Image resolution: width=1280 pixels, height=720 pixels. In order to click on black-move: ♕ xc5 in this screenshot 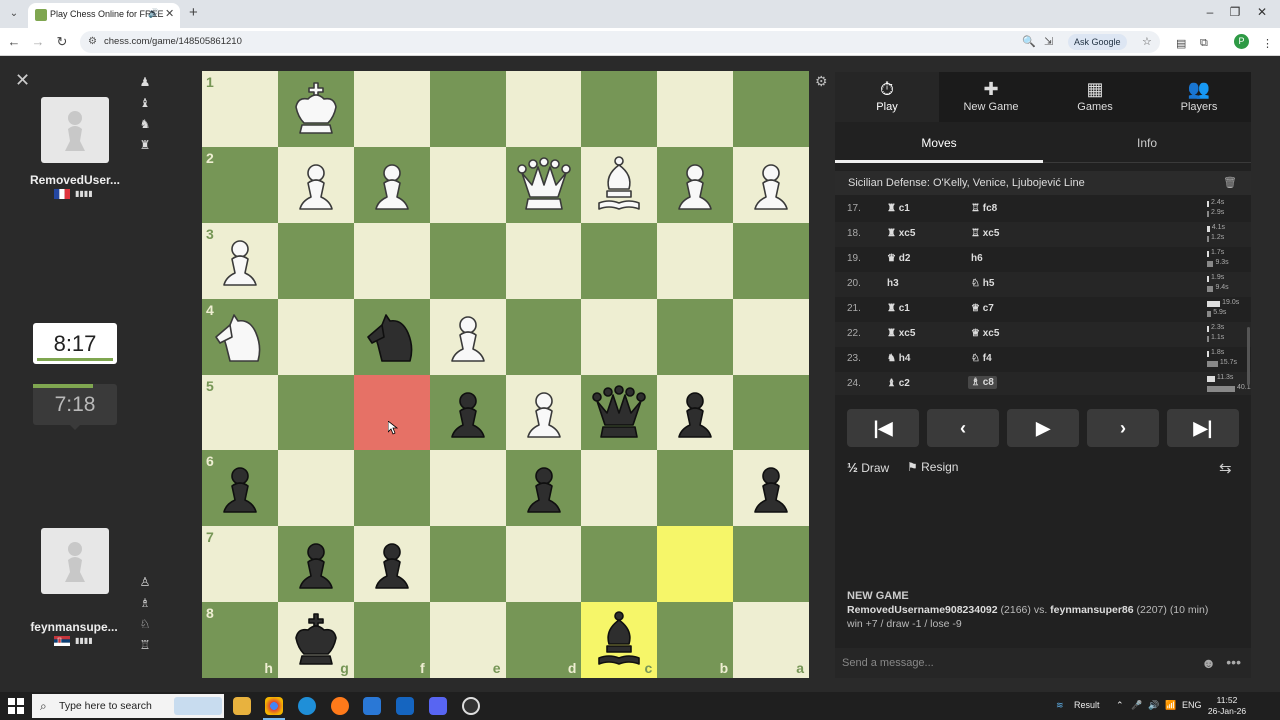, I will do `click(985, 333)`.